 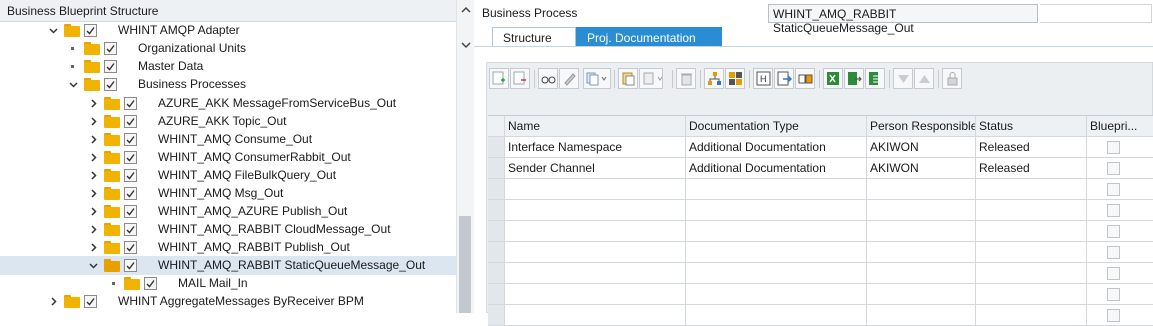 What do you see at coordinates (595, 168) in the screenshot?
I see `name-cell: Sender Channel` at bounding box center [595, 168].